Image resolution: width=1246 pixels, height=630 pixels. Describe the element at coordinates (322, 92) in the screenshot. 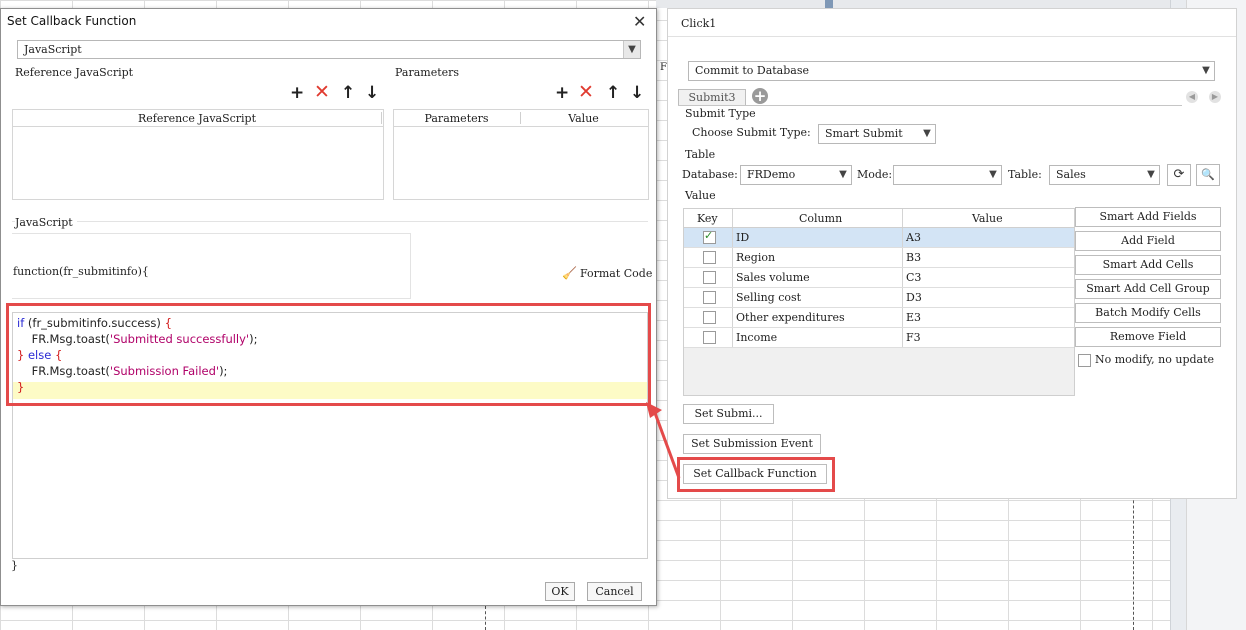

I see `delete-icon: ✕` at that location.